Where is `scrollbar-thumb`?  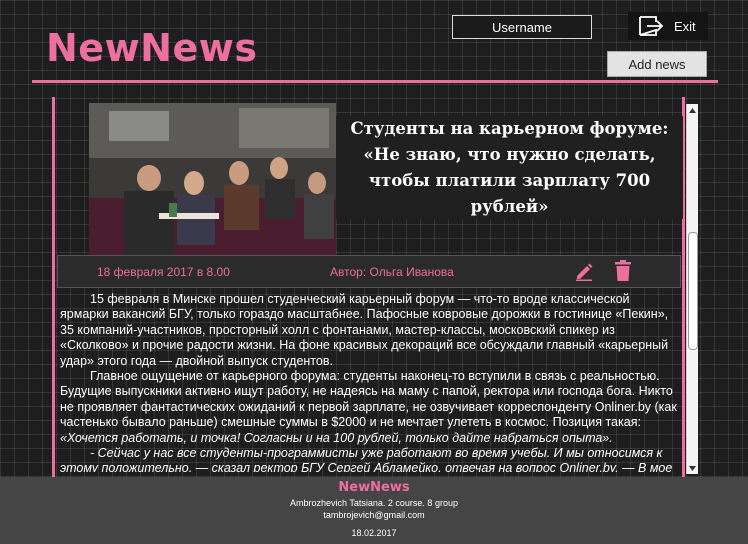
scrollbar-thumb is located at coordinates (693, 291).